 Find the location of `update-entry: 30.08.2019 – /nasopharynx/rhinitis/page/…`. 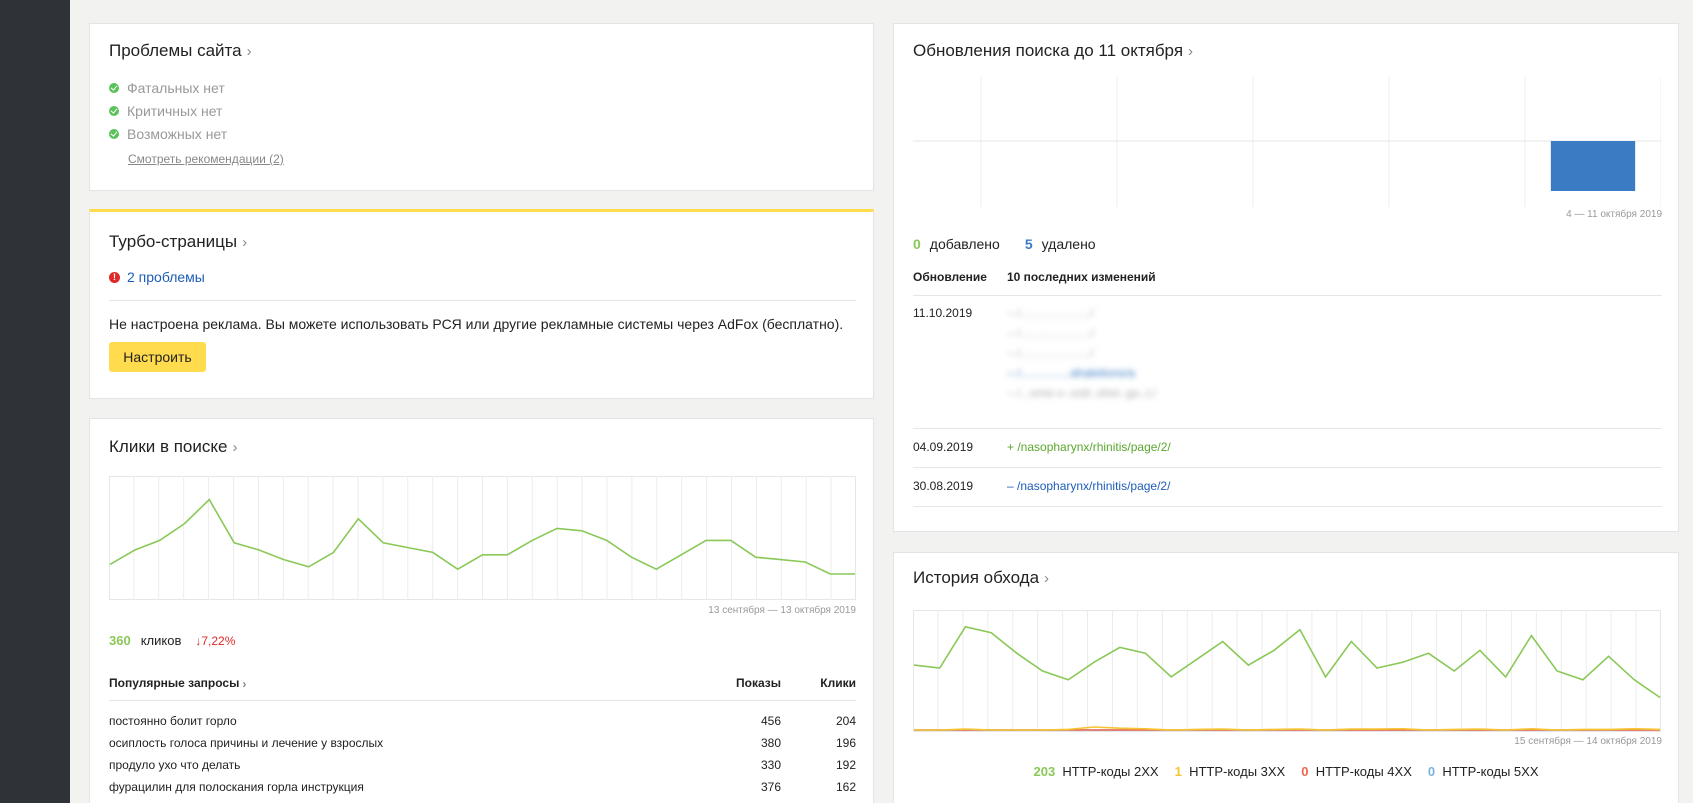

update-entry: 30.08.2019 – /nasopharynx/rhinitis/page/… is located at coordinates (1287, 486).